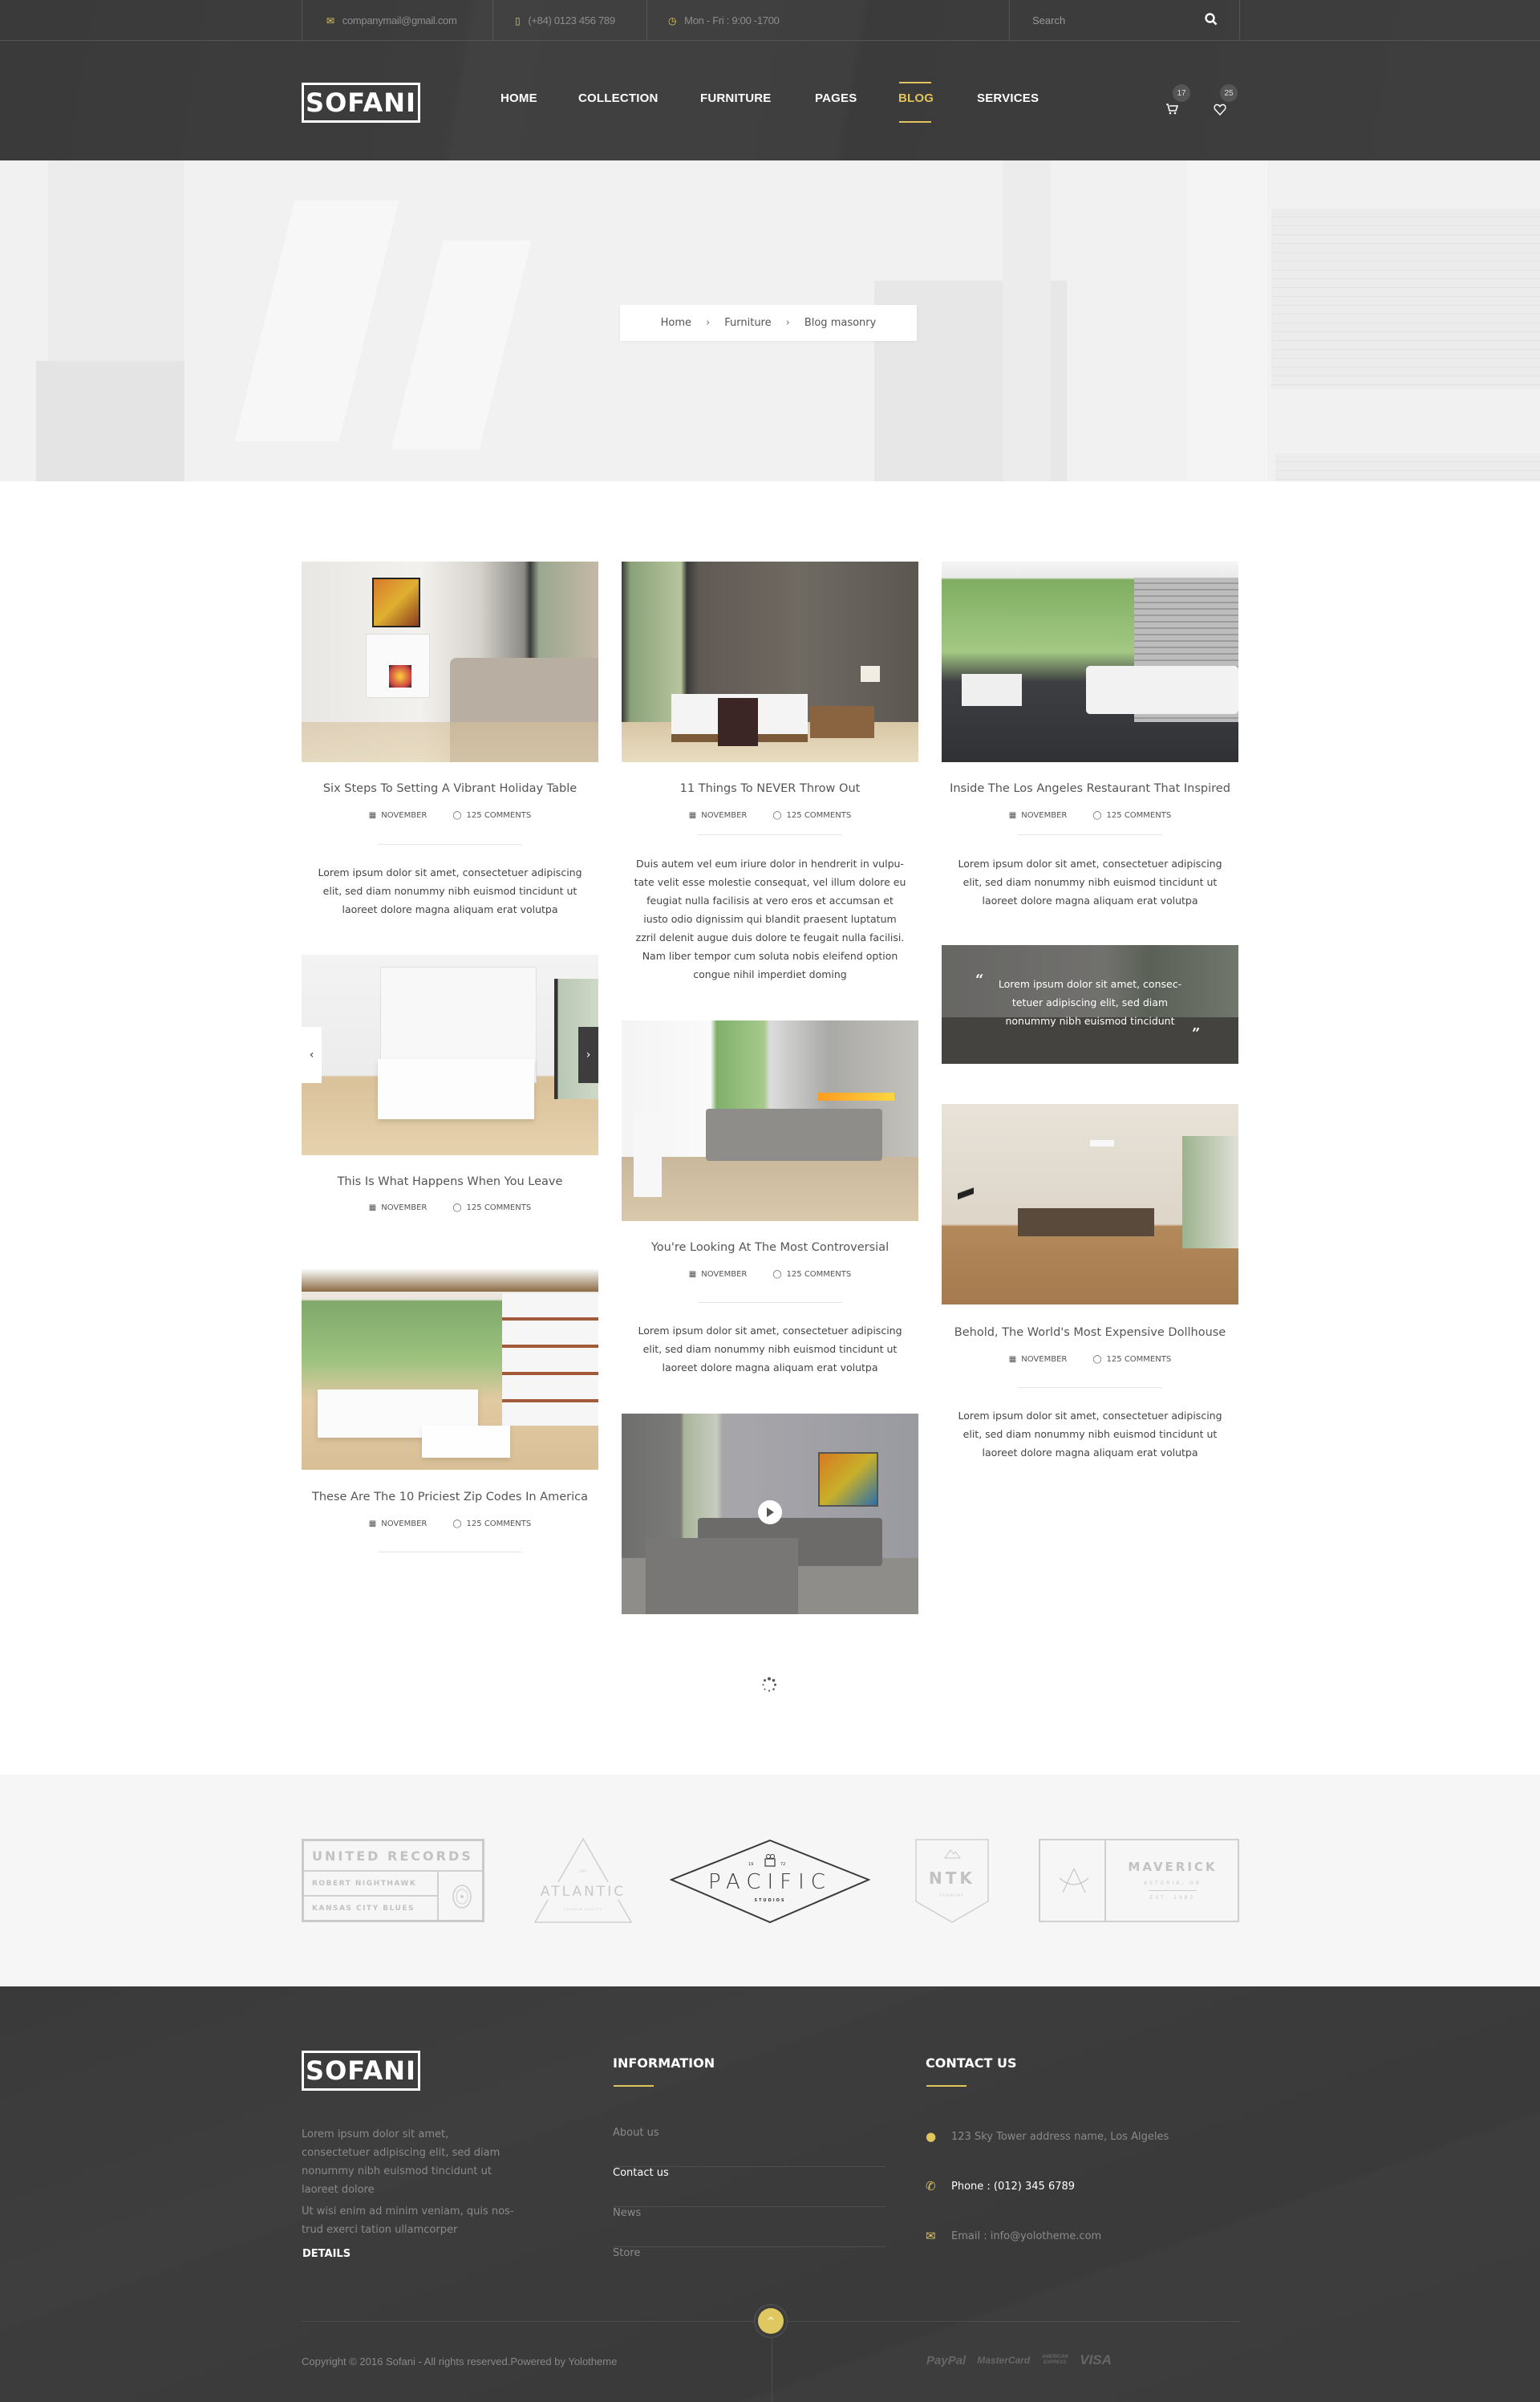 This screenshot has height=2402, width=1540. I want to click on footer-phone: ✆ Phone : (012) 345 6789, so click(1001, 2186).